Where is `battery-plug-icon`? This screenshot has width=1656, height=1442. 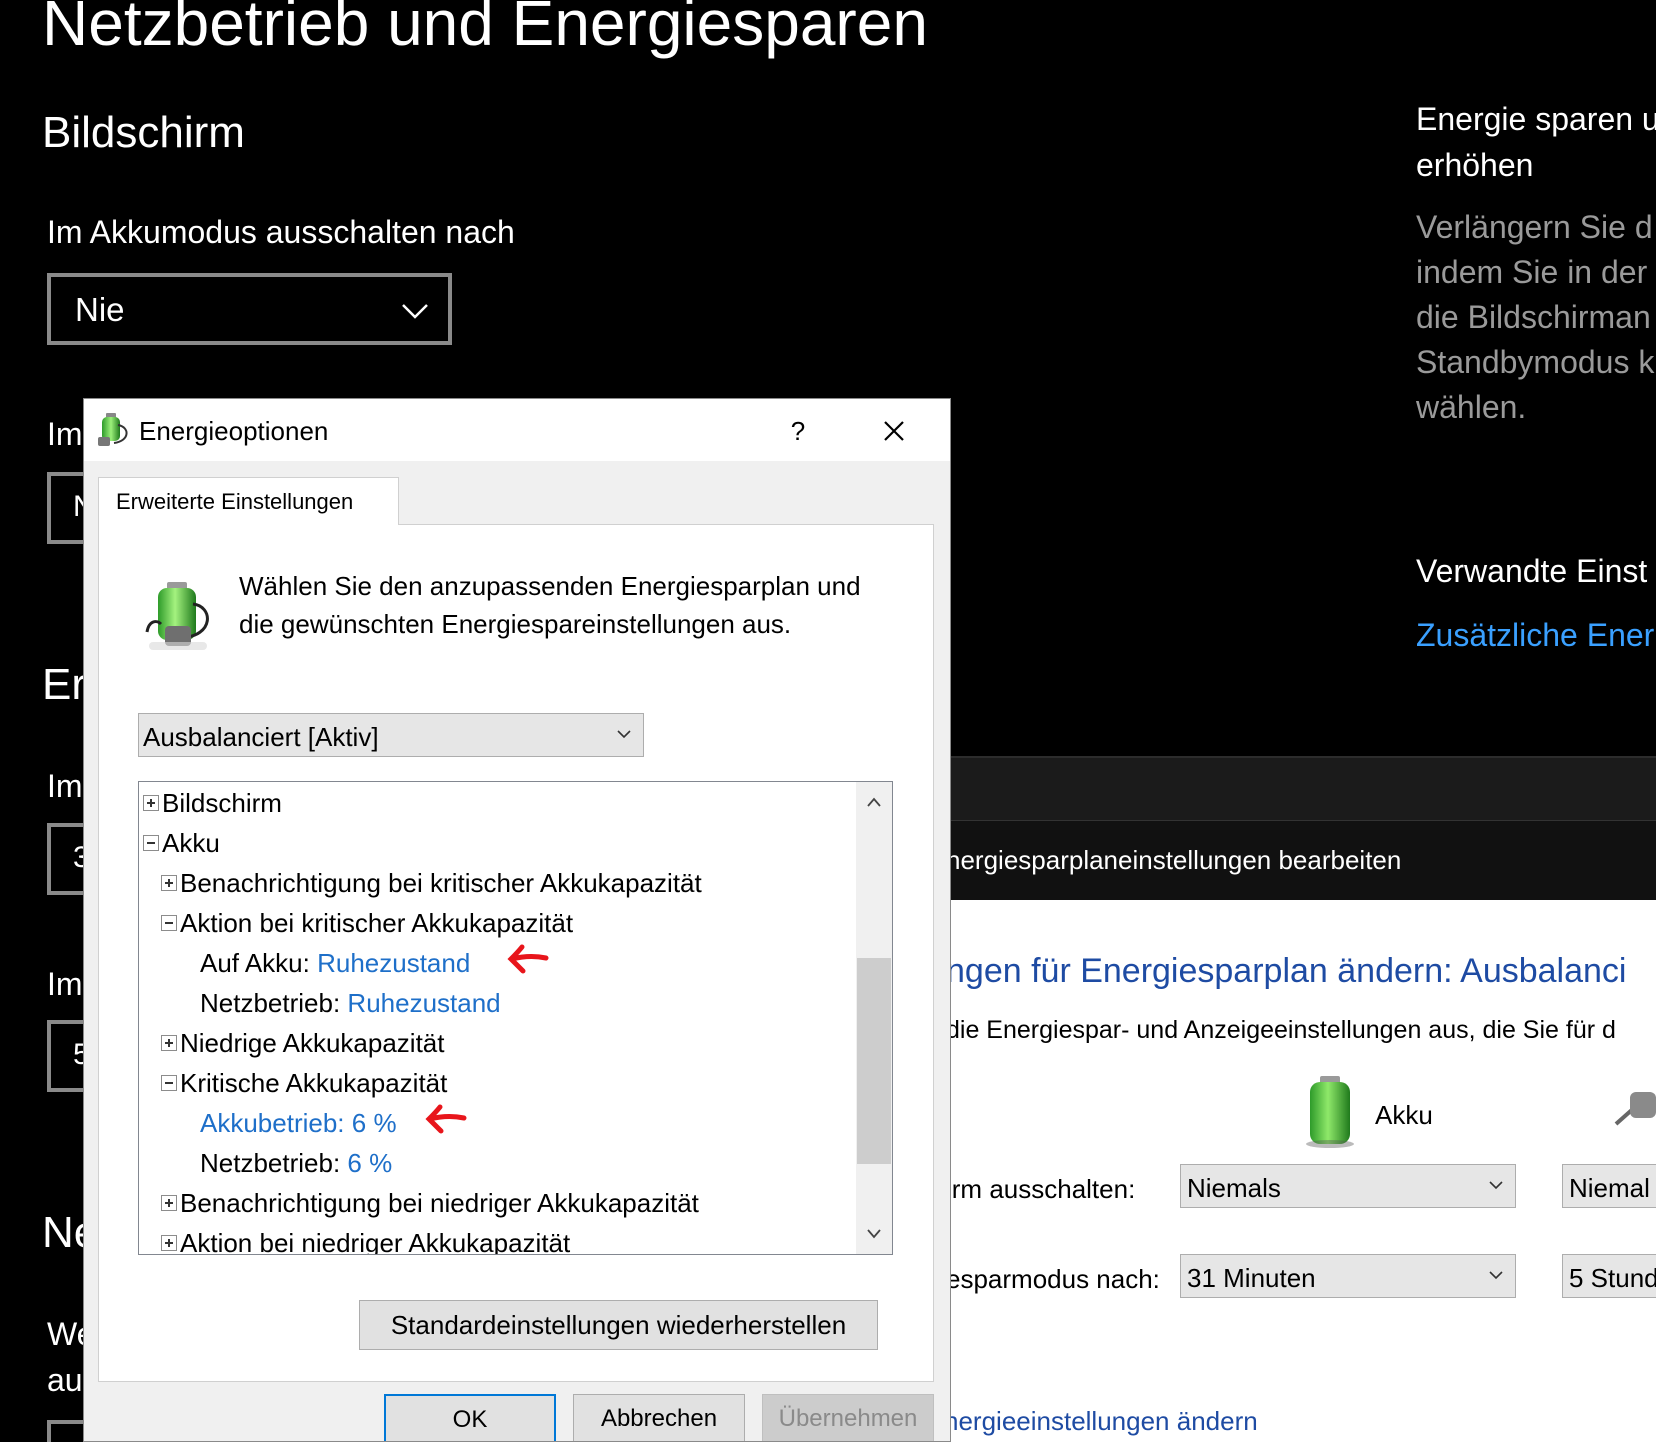 battery-plug-icon is located at coordinates (177, 616).